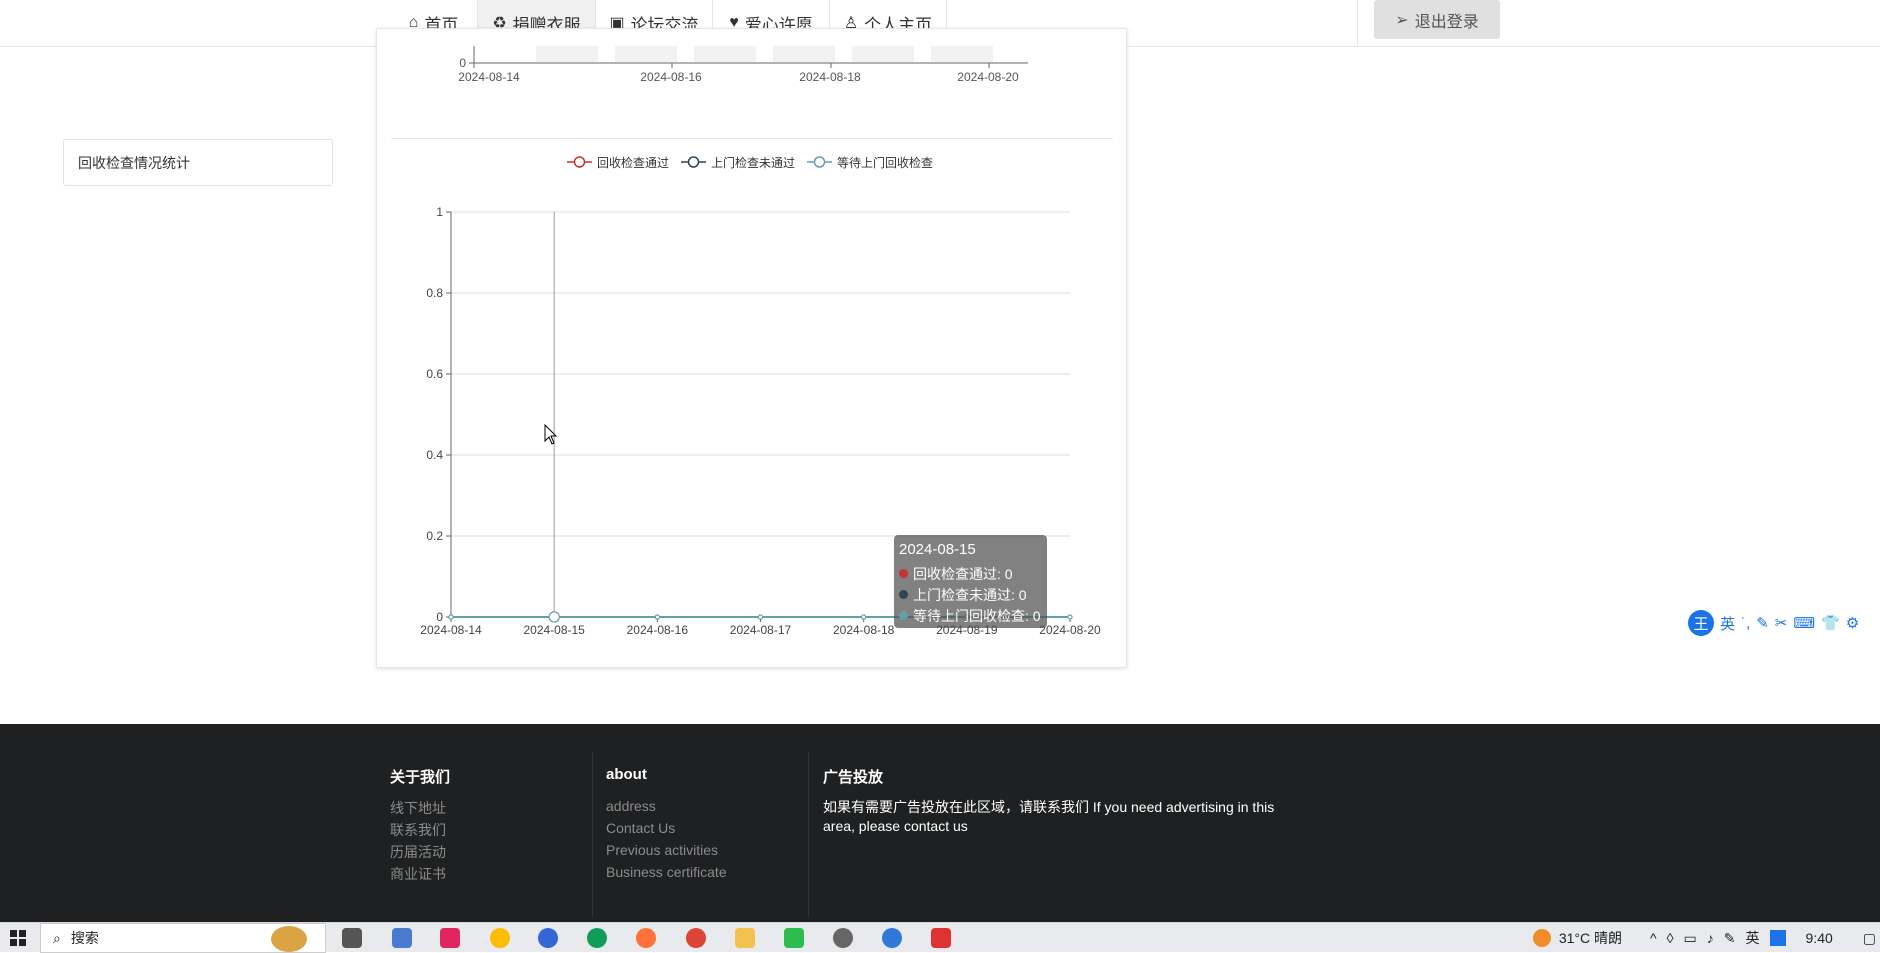 Image resolution: width=1880 pixels, height=953 pixels. What do you see at coordinates (752, 138) in the screenshot?
I see `chart-divider` at bounding box center [752, 138].